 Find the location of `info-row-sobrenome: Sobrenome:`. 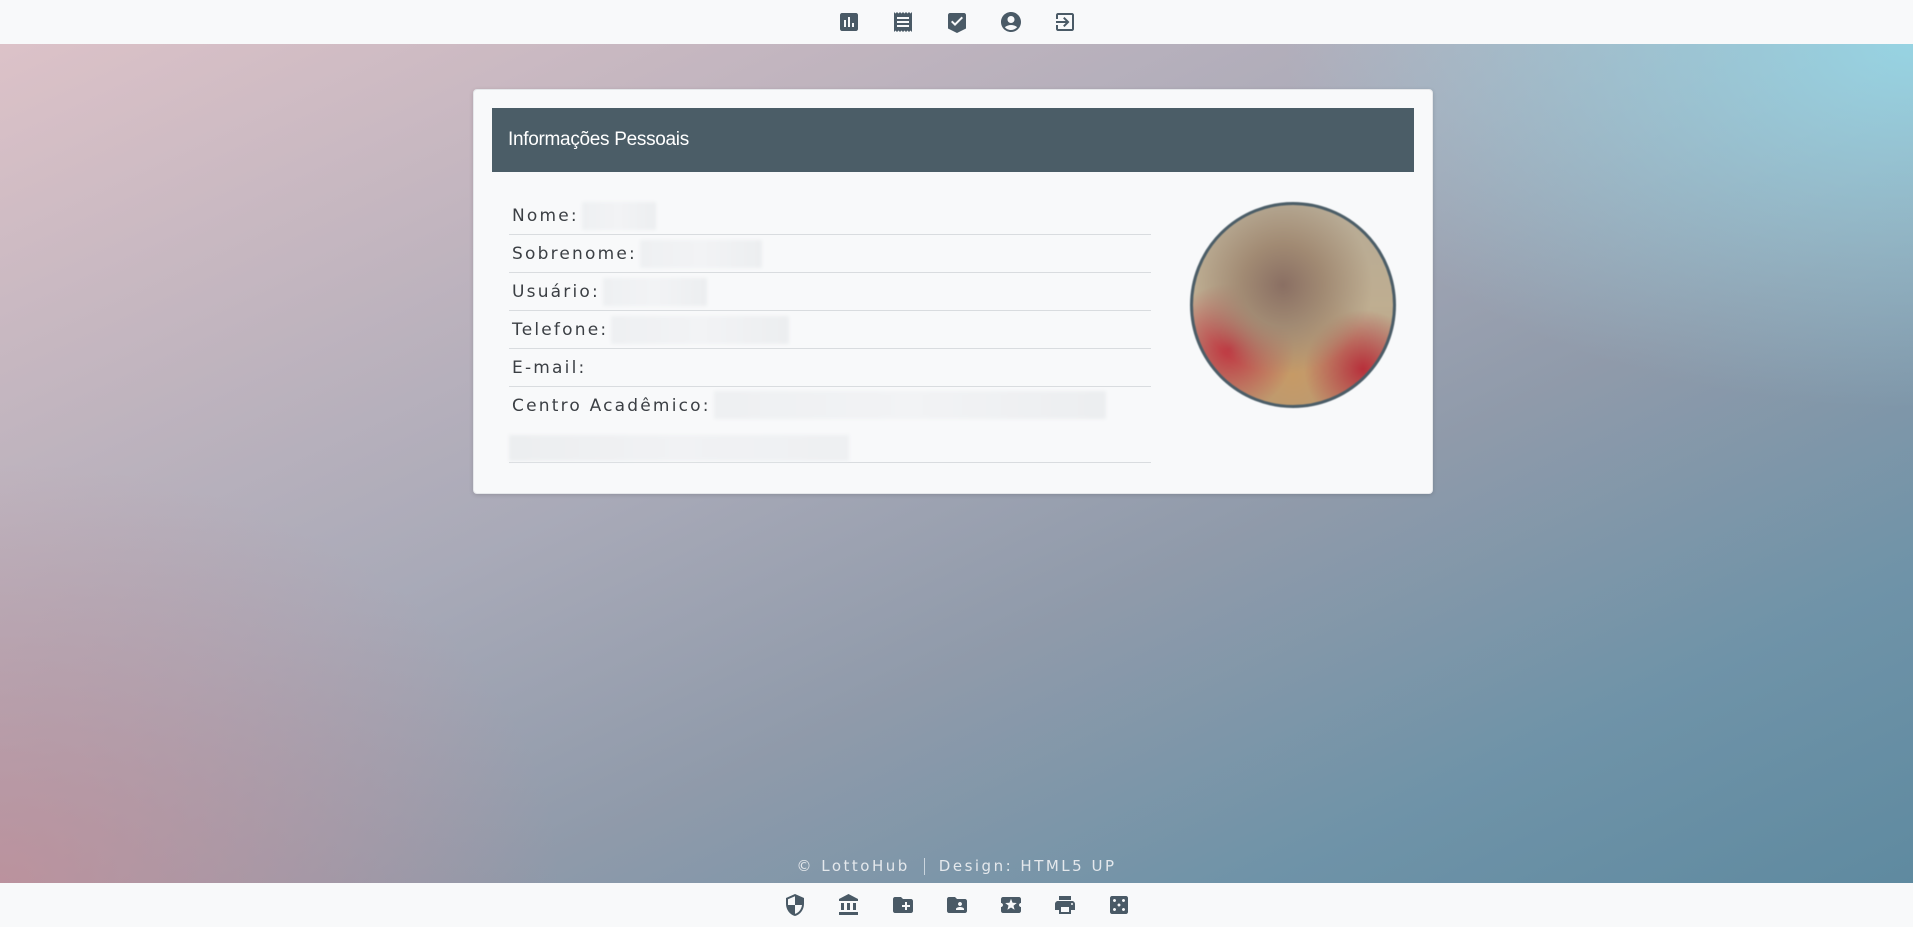

info-row-sobrenome: Sobrenome: is located at coordinates (830, 254).